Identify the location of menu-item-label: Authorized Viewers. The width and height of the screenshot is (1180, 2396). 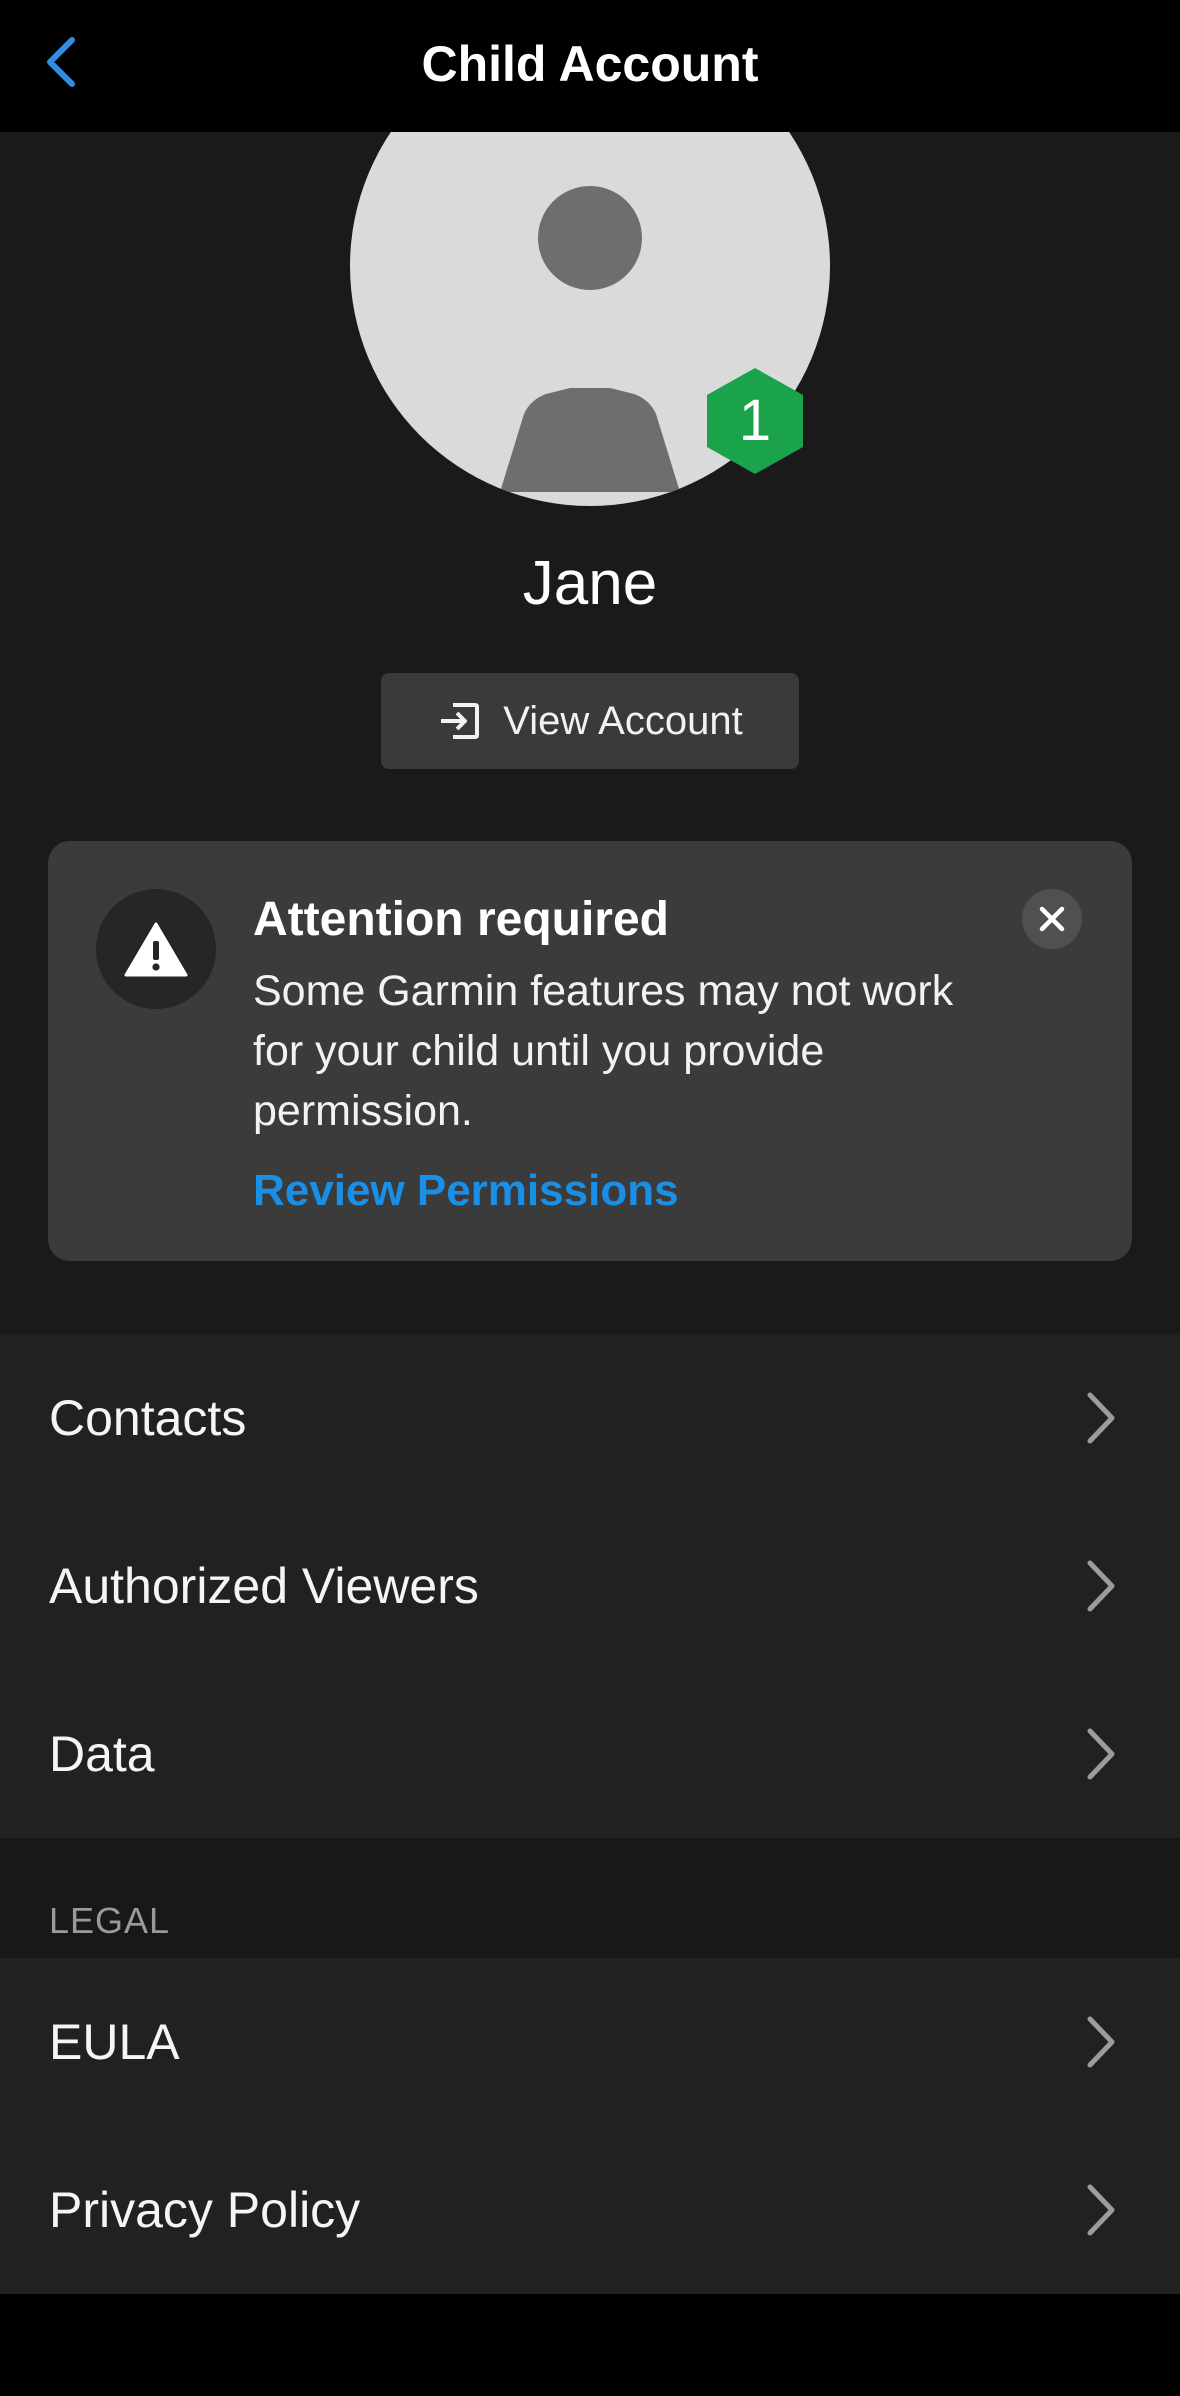
(264, 1586).